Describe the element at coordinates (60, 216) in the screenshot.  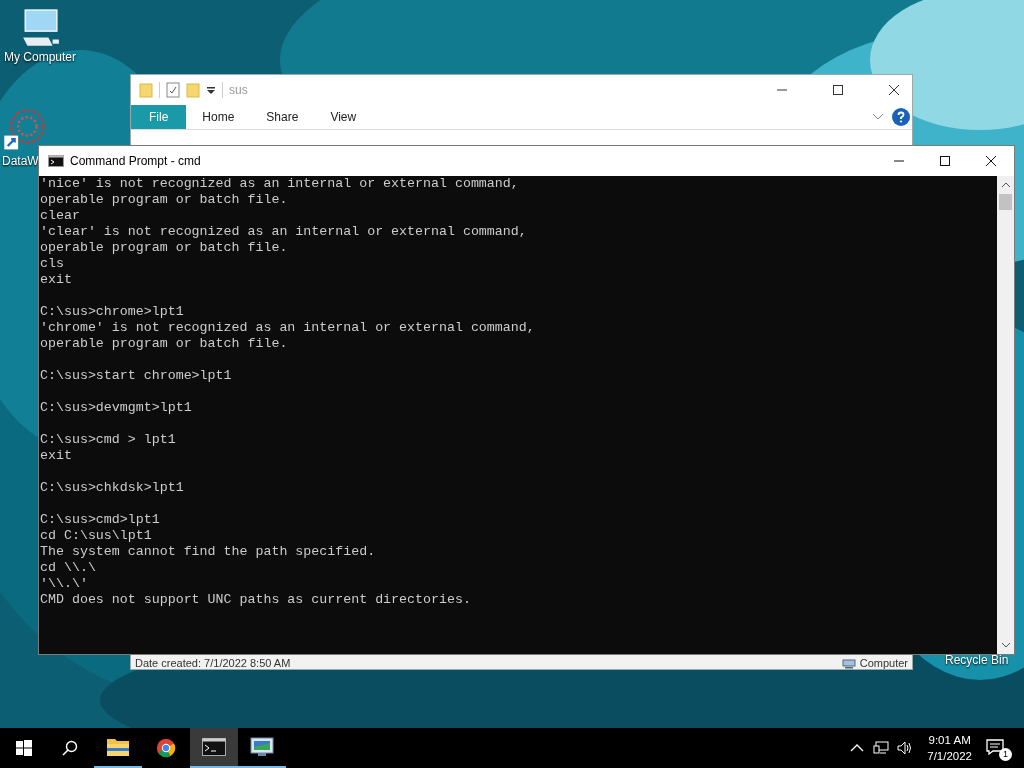
I see `console-line: clear` at that location.